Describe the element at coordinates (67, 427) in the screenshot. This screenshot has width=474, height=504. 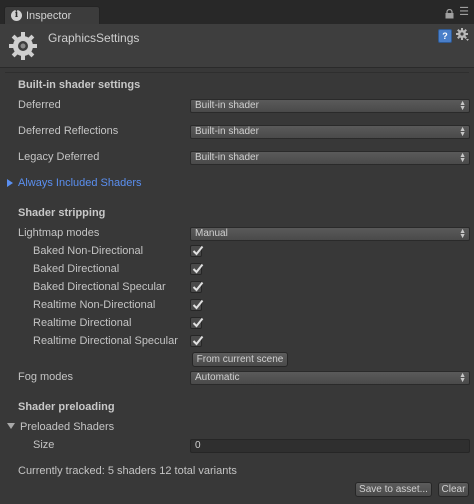
I see `preloaded-shaders-label: Preloaded Shaders` at that location.